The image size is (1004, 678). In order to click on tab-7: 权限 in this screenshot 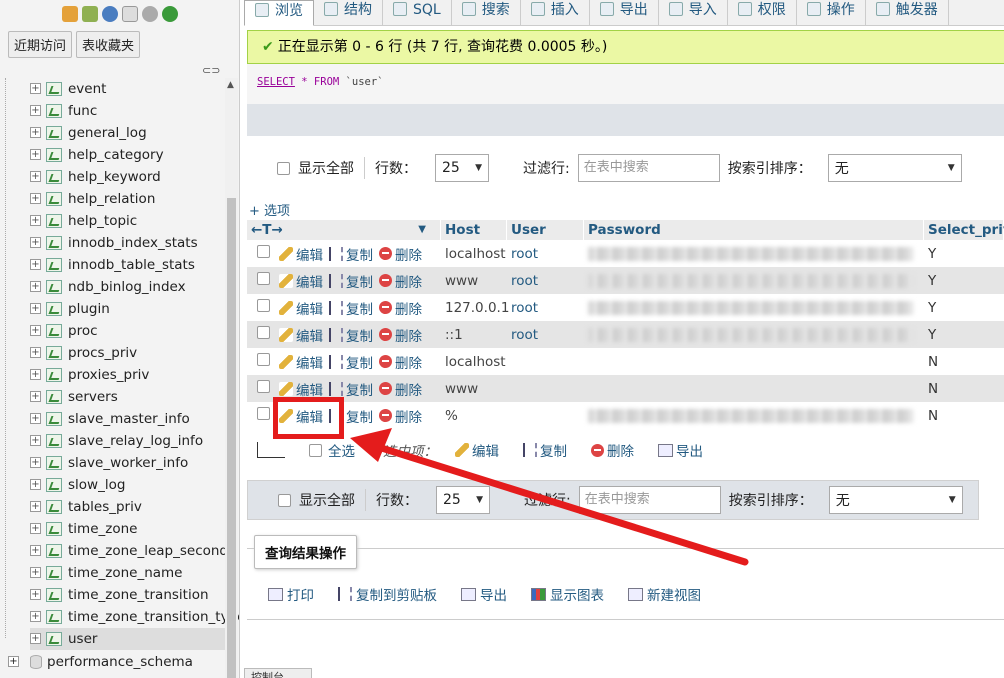, I will do `click(762, 13)`.